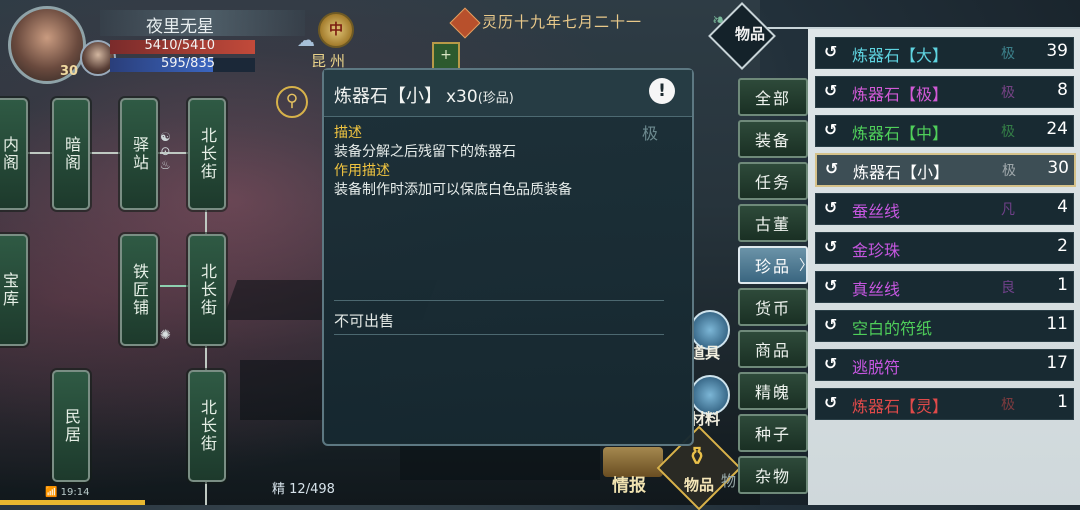  What do you see at coordinates (312, 489) in the screenshot?
I see `spirit-count-value: 12/498` at bounding box center [312, 489].